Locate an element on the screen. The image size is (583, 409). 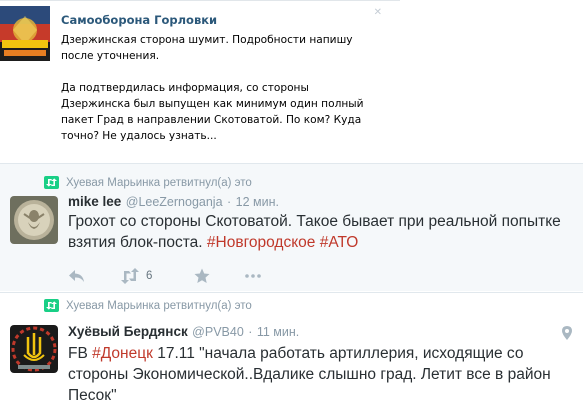
hashtag-link: #Донецк is located at coordinates (122, 353).